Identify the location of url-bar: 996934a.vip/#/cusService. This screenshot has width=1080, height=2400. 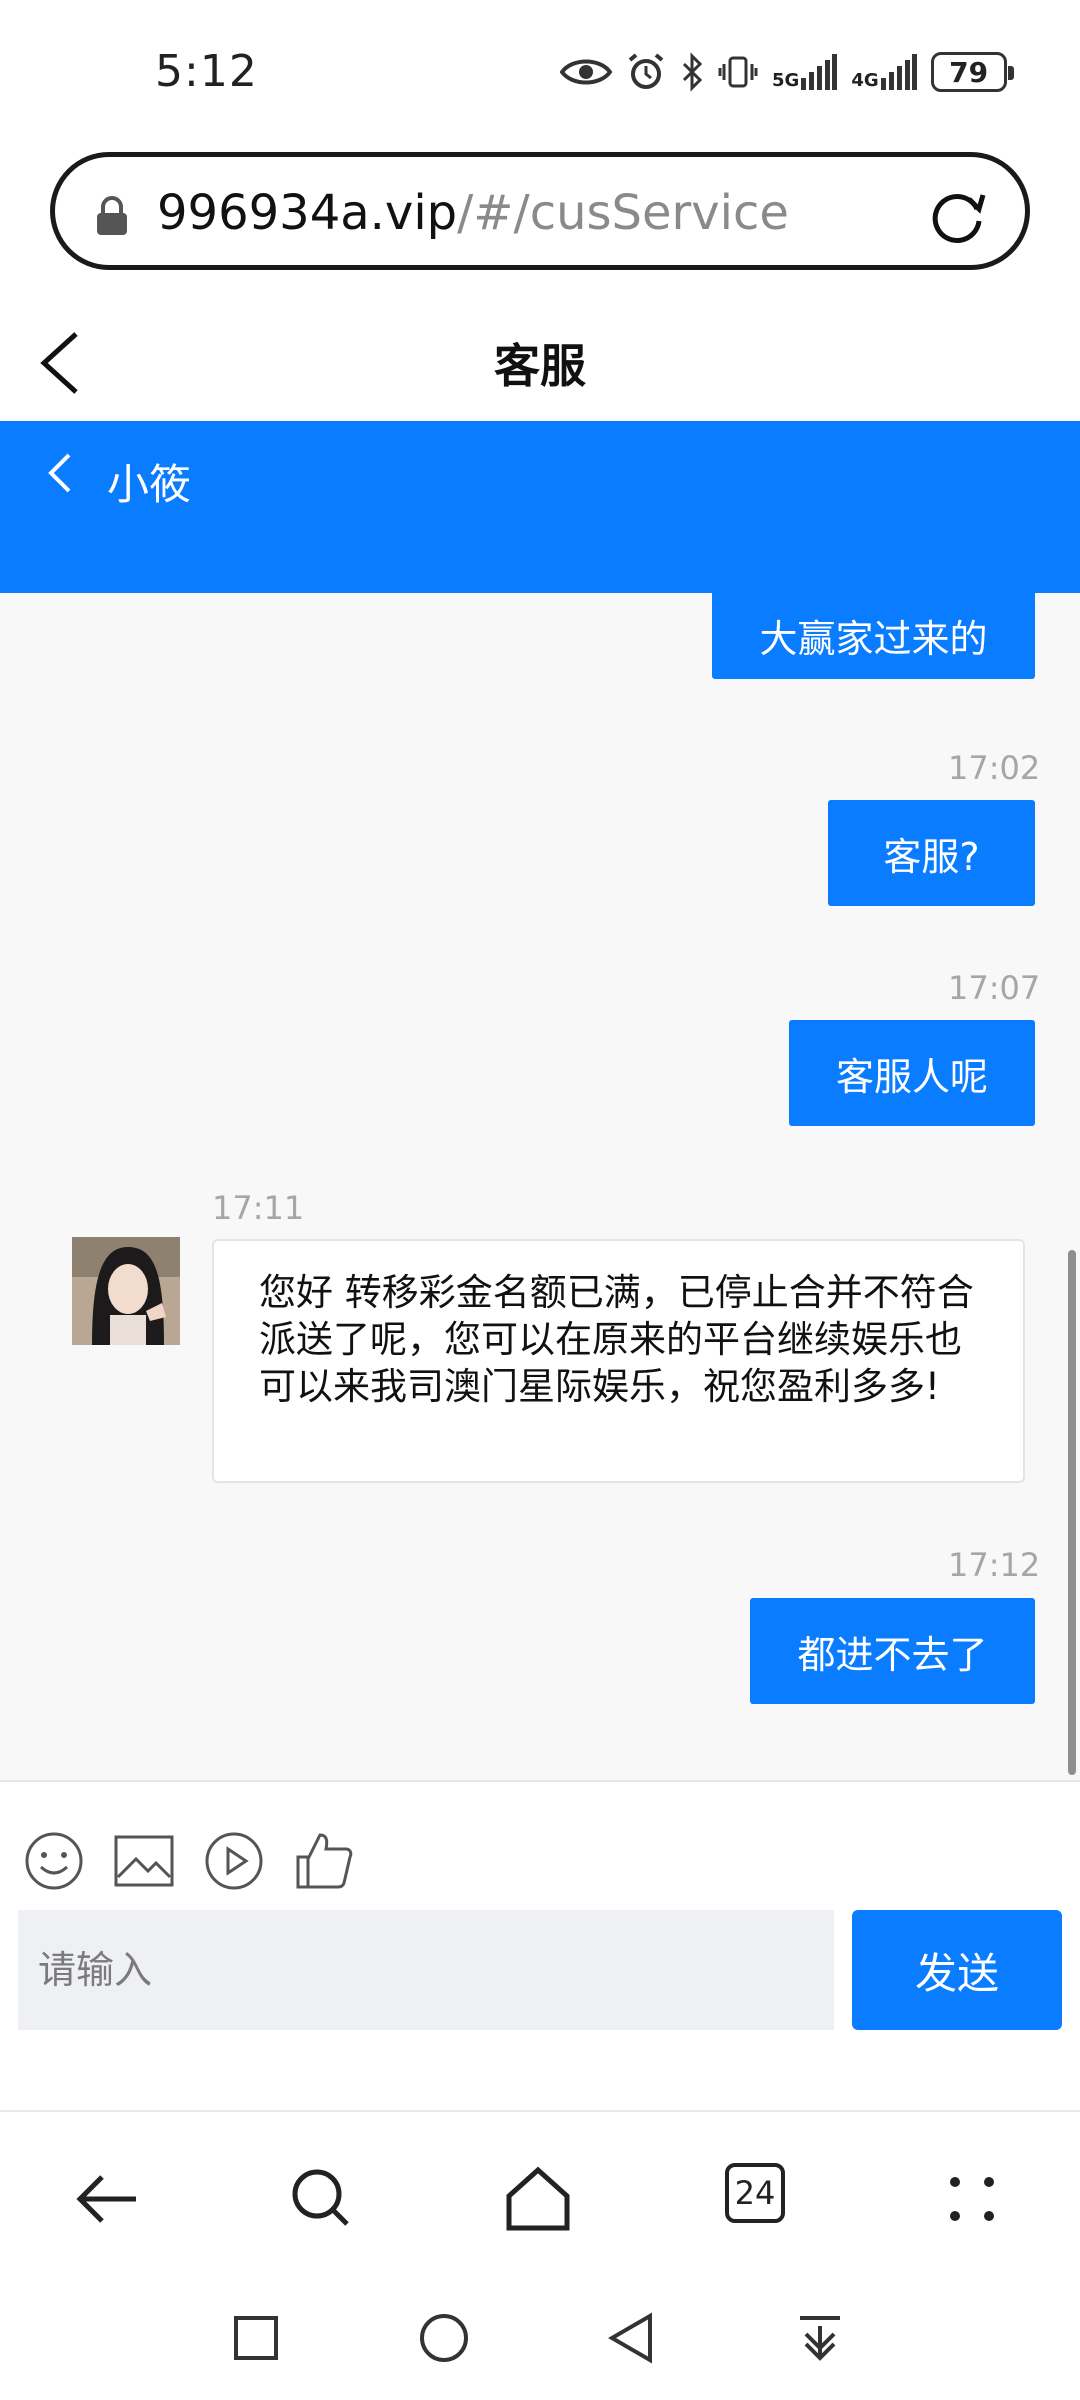
(540, 211).